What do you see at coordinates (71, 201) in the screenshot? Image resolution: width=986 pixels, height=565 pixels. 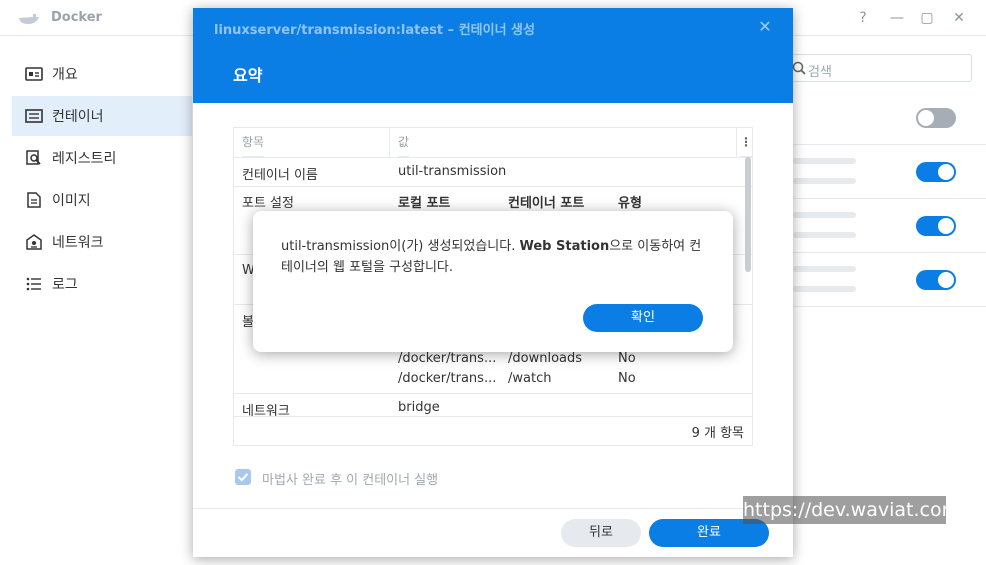 I see `sidebar-item-label: 이미지` at bounding box center [71, 201].